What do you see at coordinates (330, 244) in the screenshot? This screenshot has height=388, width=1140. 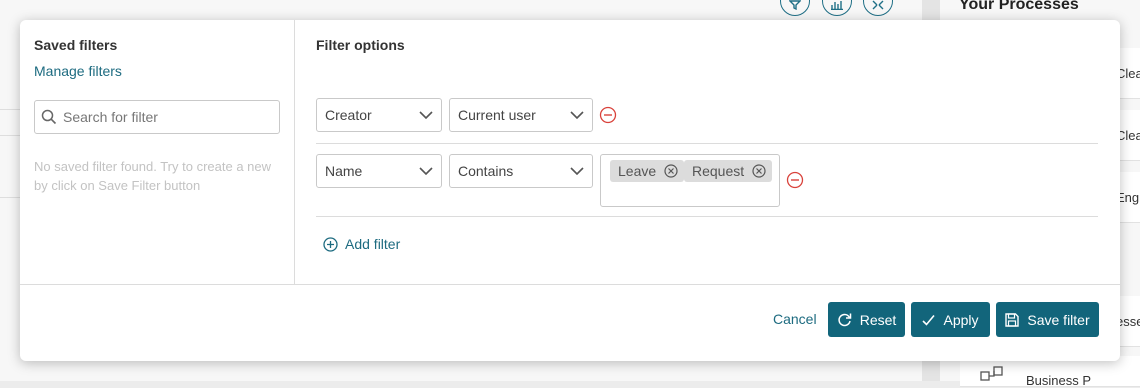 I see `plus-circle-icon` at bounding box center [330, 244].